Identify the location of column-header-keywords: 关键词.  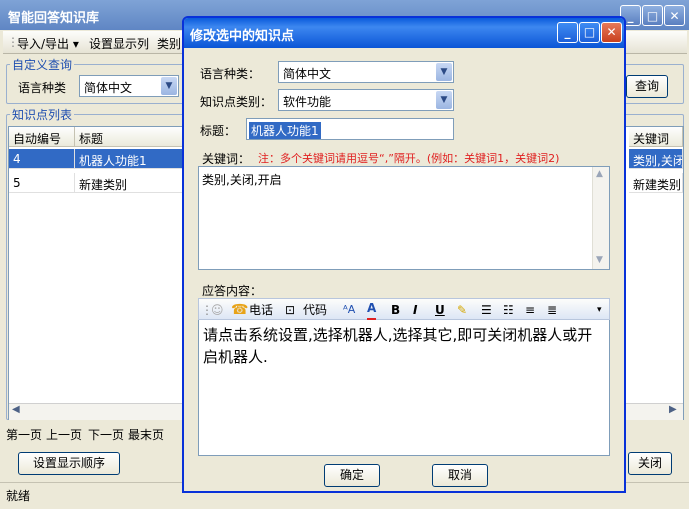
(656, 137).